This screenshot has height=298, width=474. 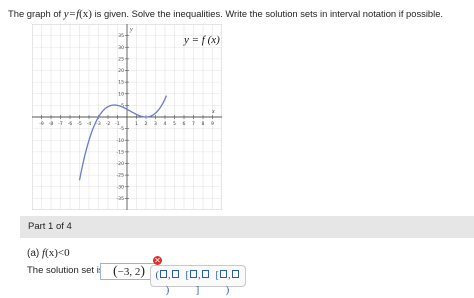 I want to click on closed-interval-button: [,], so click(x=197, y=282).